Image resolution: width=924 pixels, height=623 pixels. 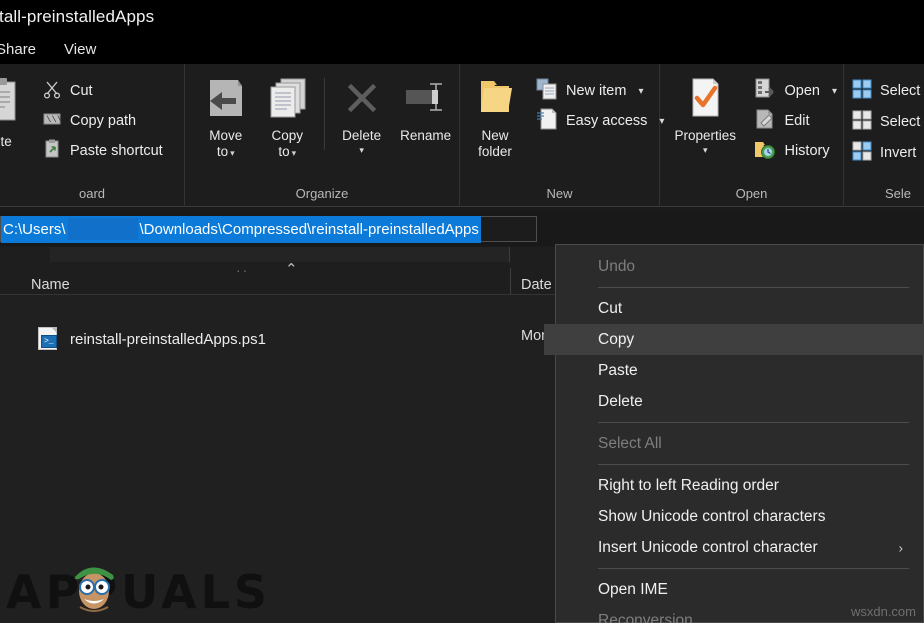 I want to click on column-header-sort-strip, so click(x=280, y=254).